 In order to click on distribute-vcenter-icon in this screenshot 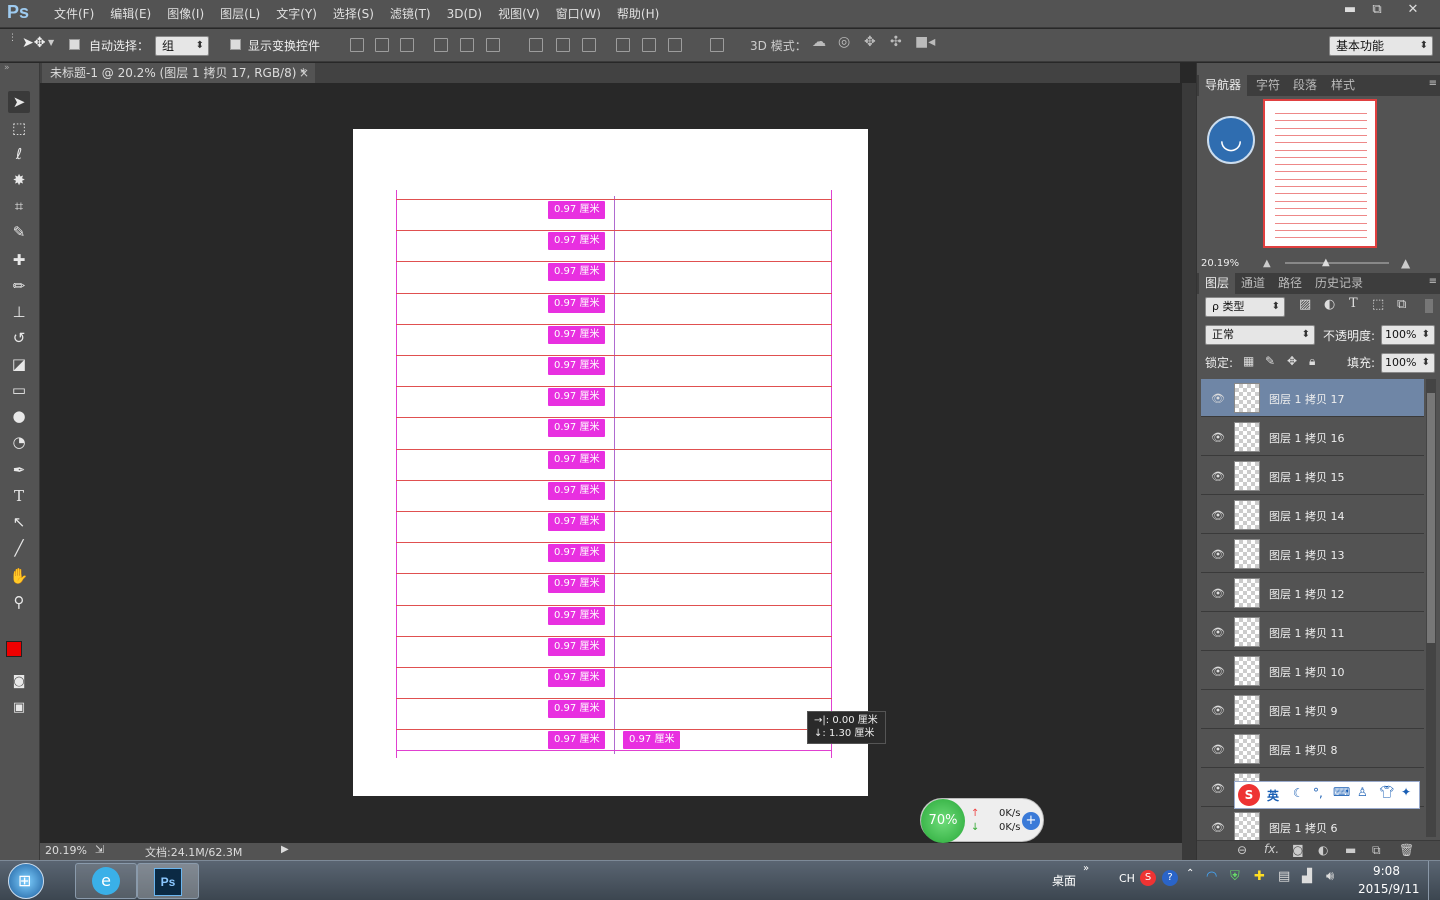, I will do `click(563, 45)`.